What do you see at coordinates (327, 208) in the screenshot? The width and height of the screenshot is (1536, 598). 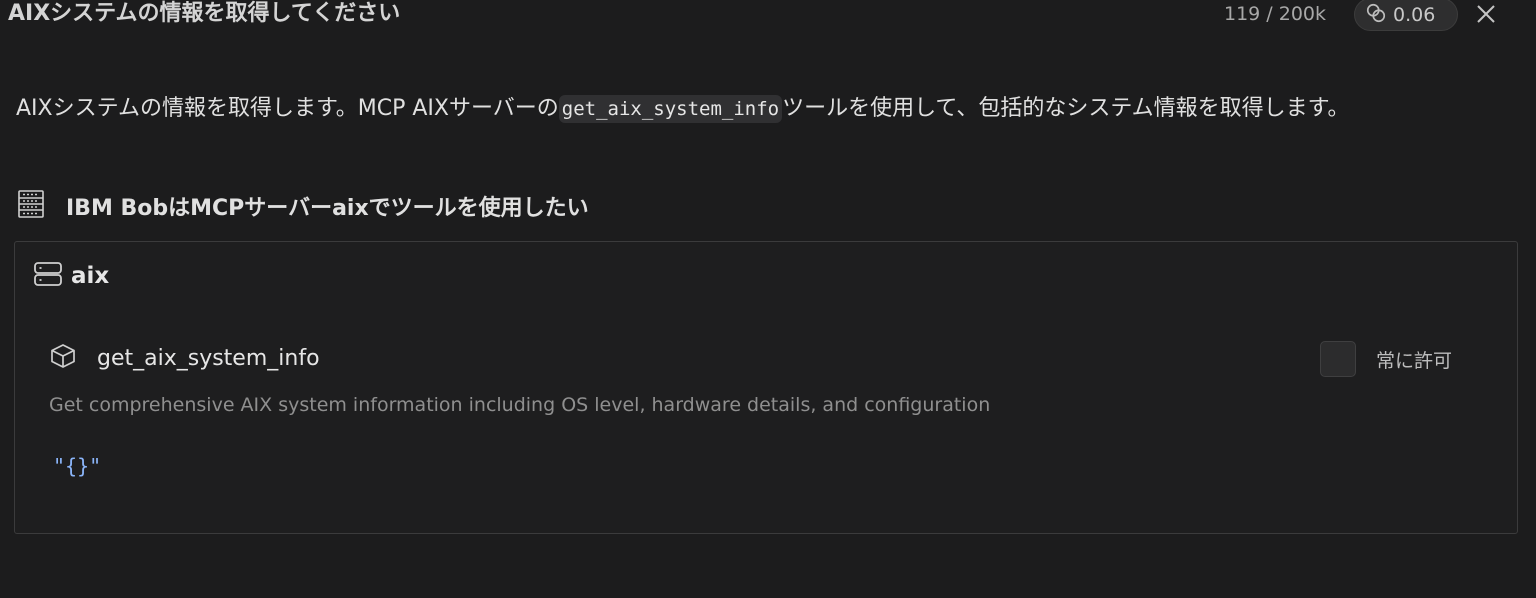 I see `permission-text: IBM BobはMCPサーバーaixでツールを使用したい` at bounding box center [327, 208].